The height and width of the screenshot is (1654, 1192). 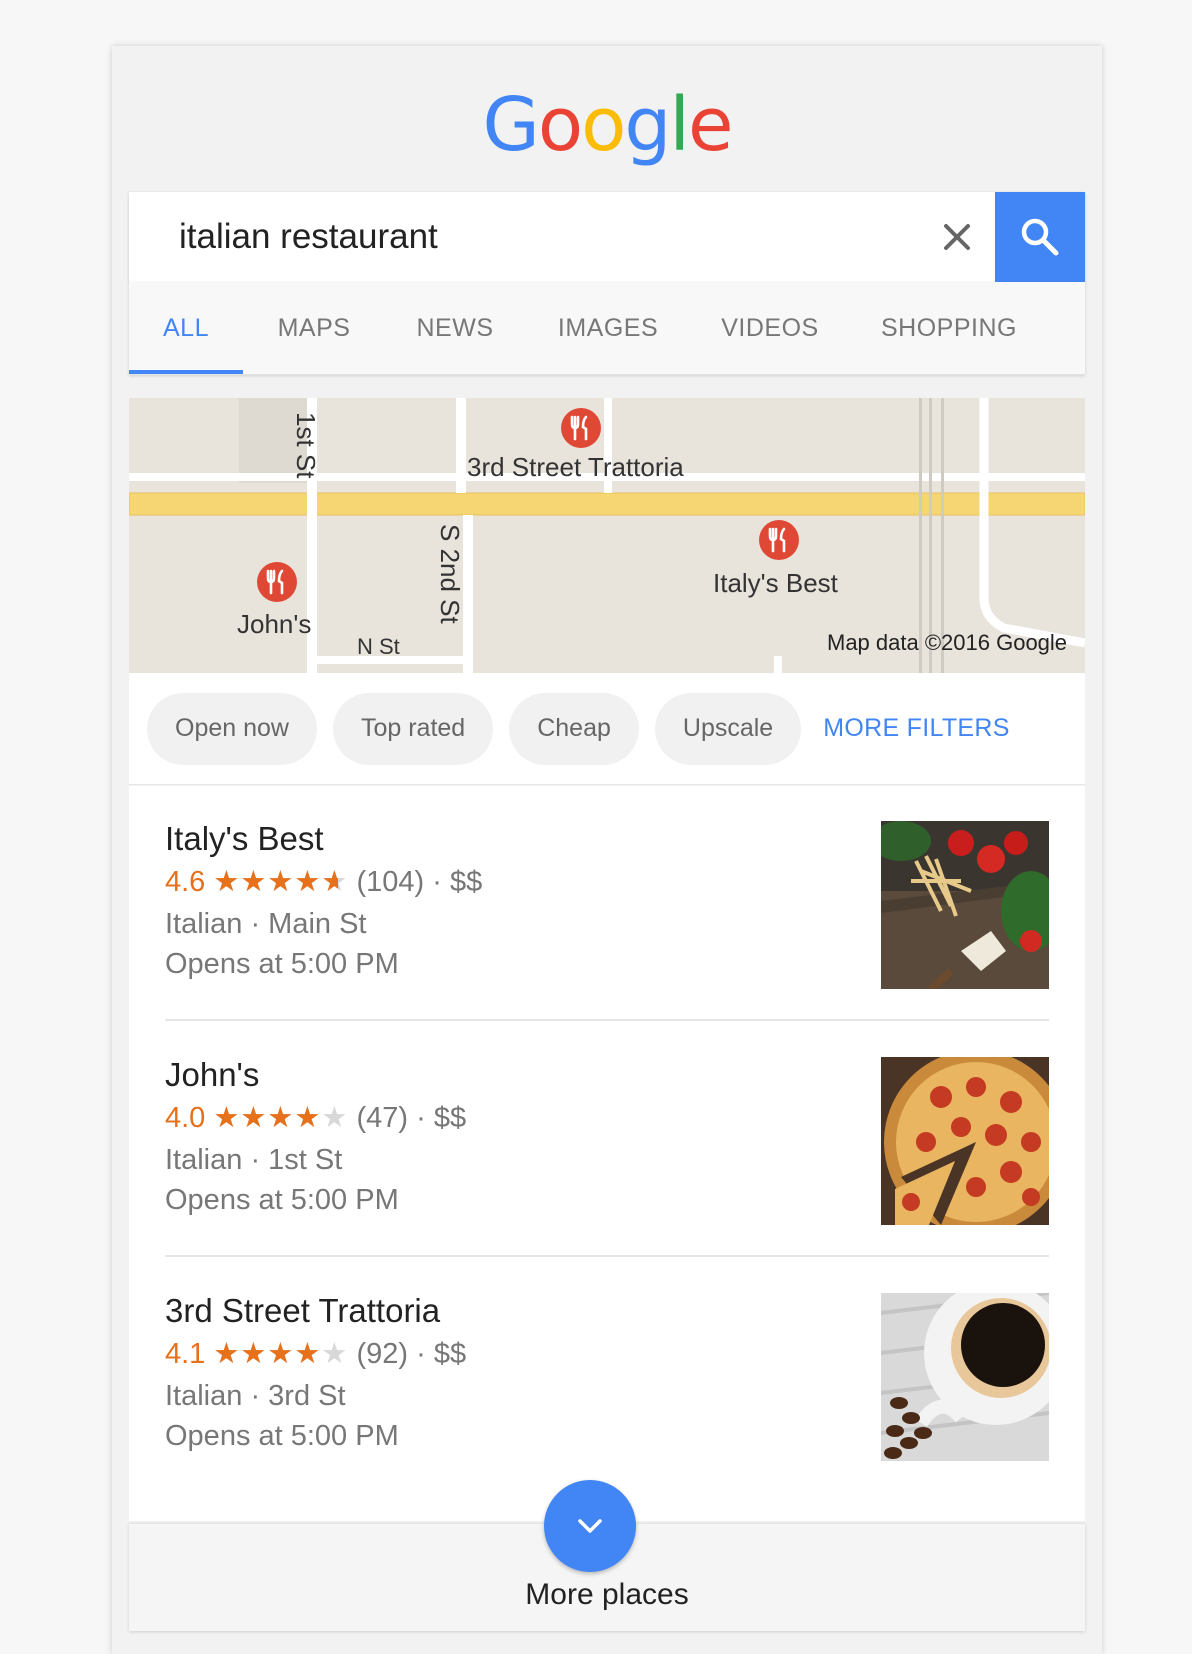 I want to click on result-name: John's, so click(x=212, y=1074).